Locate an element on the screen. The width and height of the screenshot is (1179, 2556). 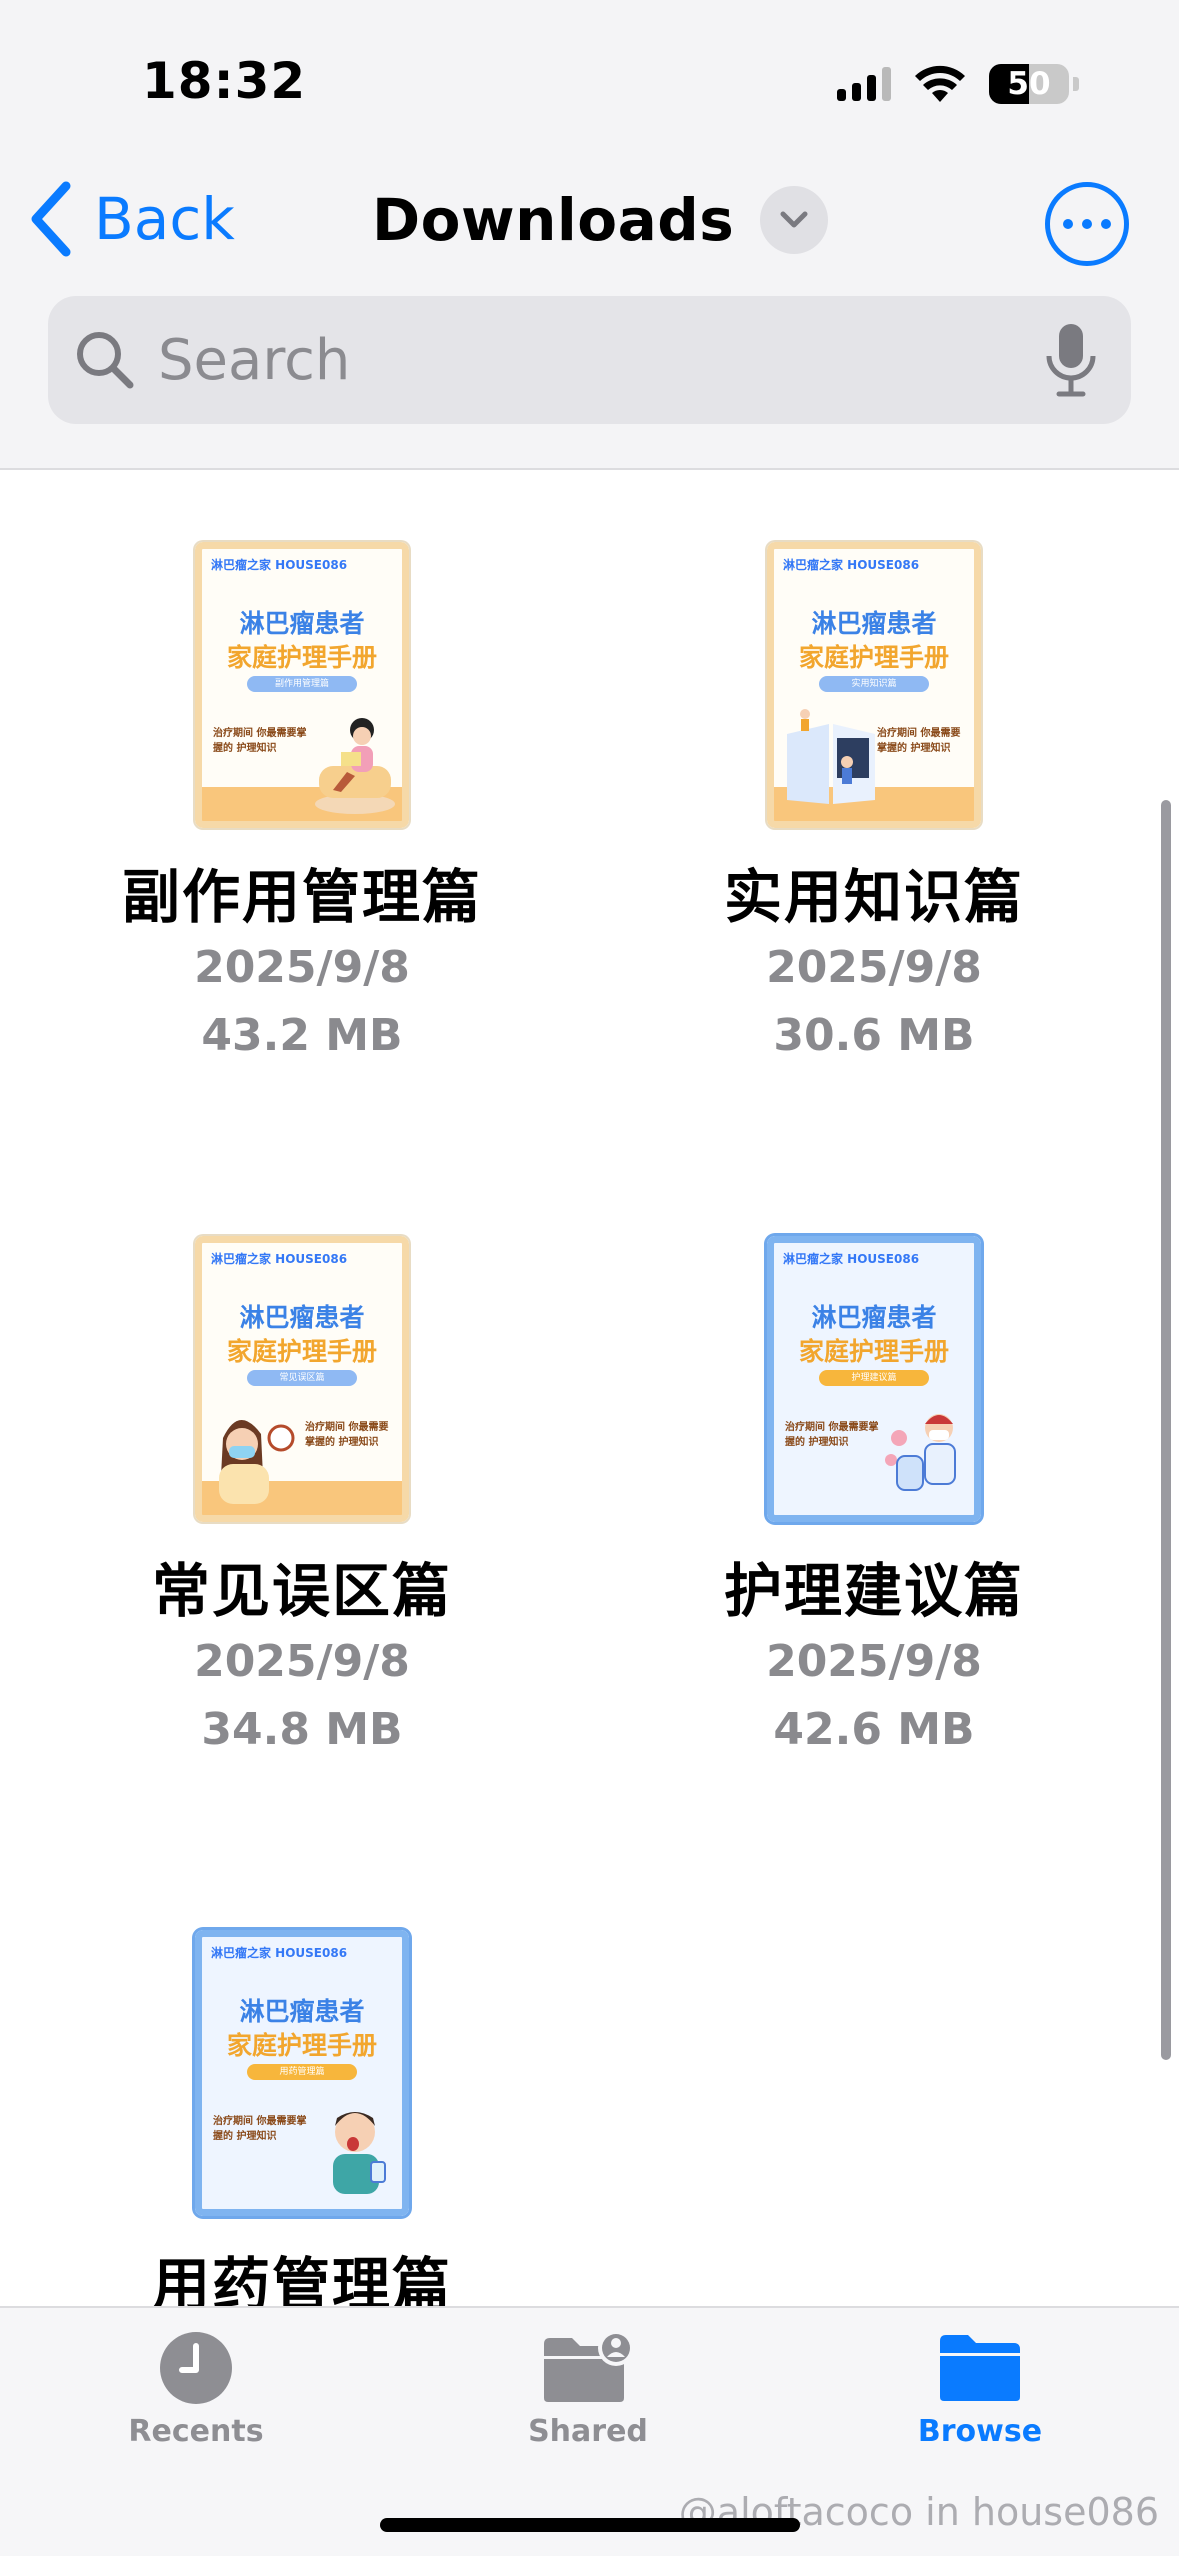
tab-label: Shared is located at coordinates (588, 2431).